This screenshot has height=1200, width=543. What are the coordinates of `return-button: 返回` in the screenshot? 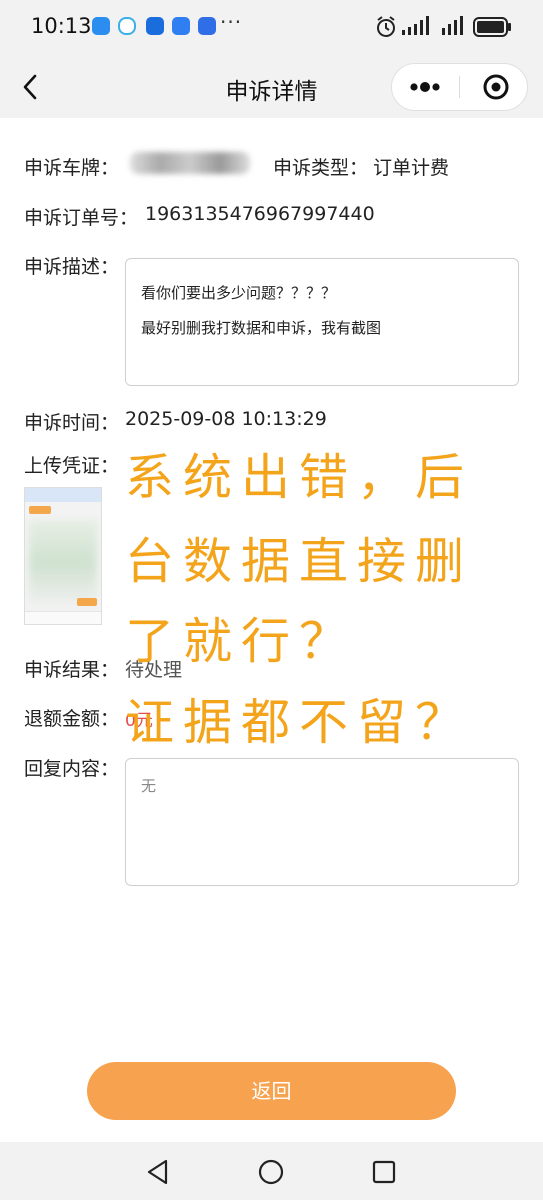 It's located at (271, 1091).